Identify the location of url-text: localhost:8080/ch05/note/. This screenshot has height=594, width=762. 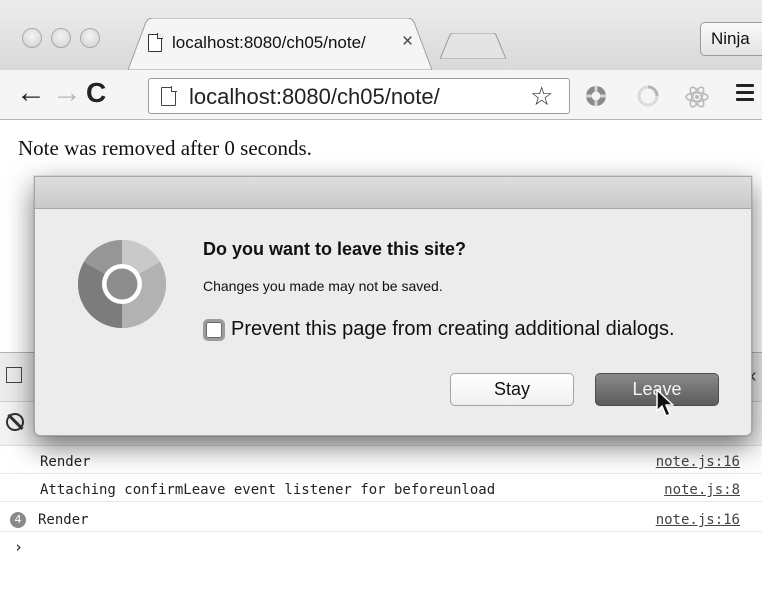
(314, 97).